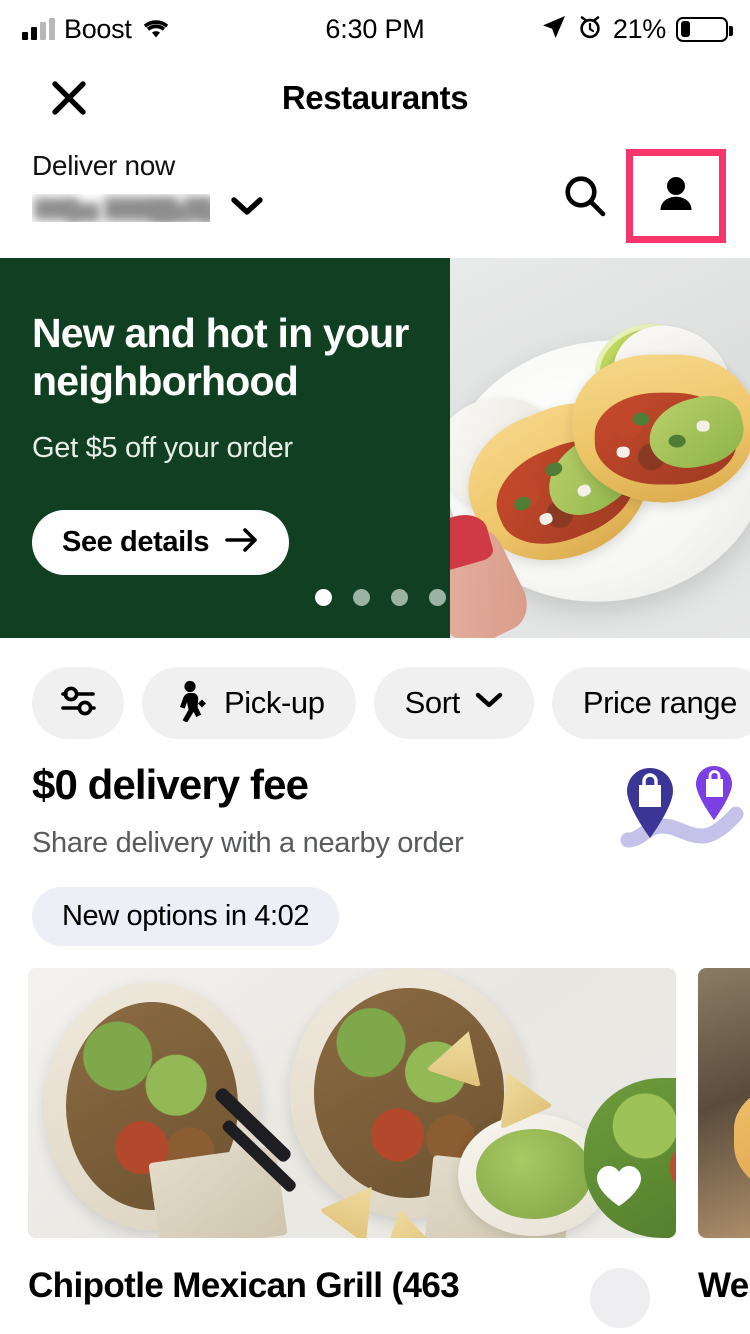 The height and width of the screenshot is (1334, 750). What do you see at coordinates (723, 1285) in the screenshot?
I see `restaurant-name: We` at bounding box center [723, 1285].